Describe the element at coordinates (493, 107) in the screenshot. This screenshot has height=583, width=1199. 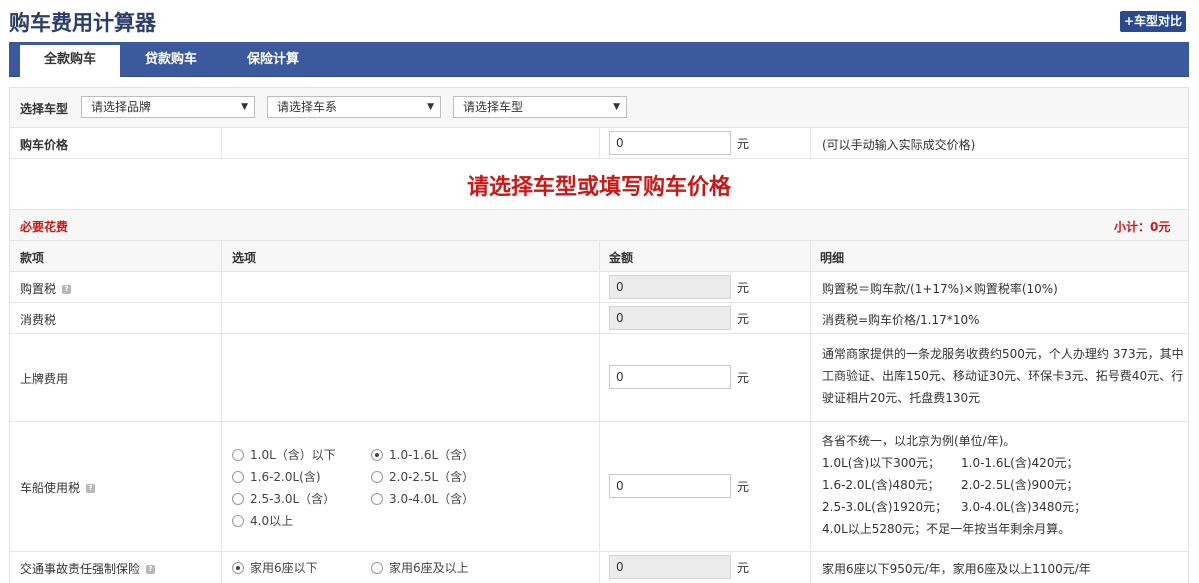
I see `model-select-value: 请选择车型` at that location.